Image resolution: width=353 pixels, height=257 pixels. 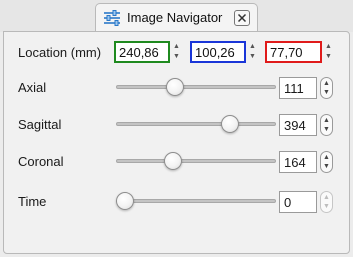 What do you see at coordinates (32, 87) in the screenshot?
I see `axial-label: Axial` at bounding box center [32, 87].